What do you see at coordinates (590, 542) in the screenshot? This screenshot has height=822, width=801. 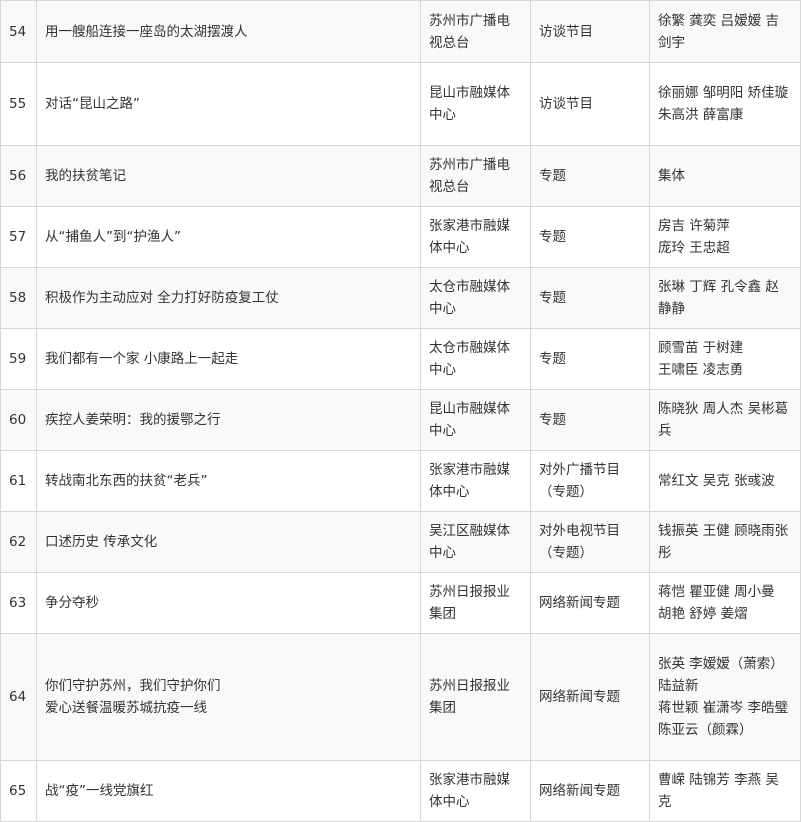 I see `category: 对外电视节目（专题）` at bounding box center [590, 542].